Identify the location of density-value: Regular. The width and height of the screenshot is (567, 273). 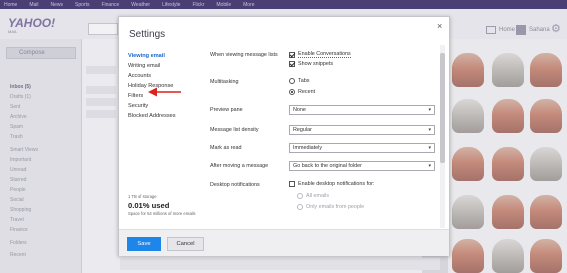
(302, 130).